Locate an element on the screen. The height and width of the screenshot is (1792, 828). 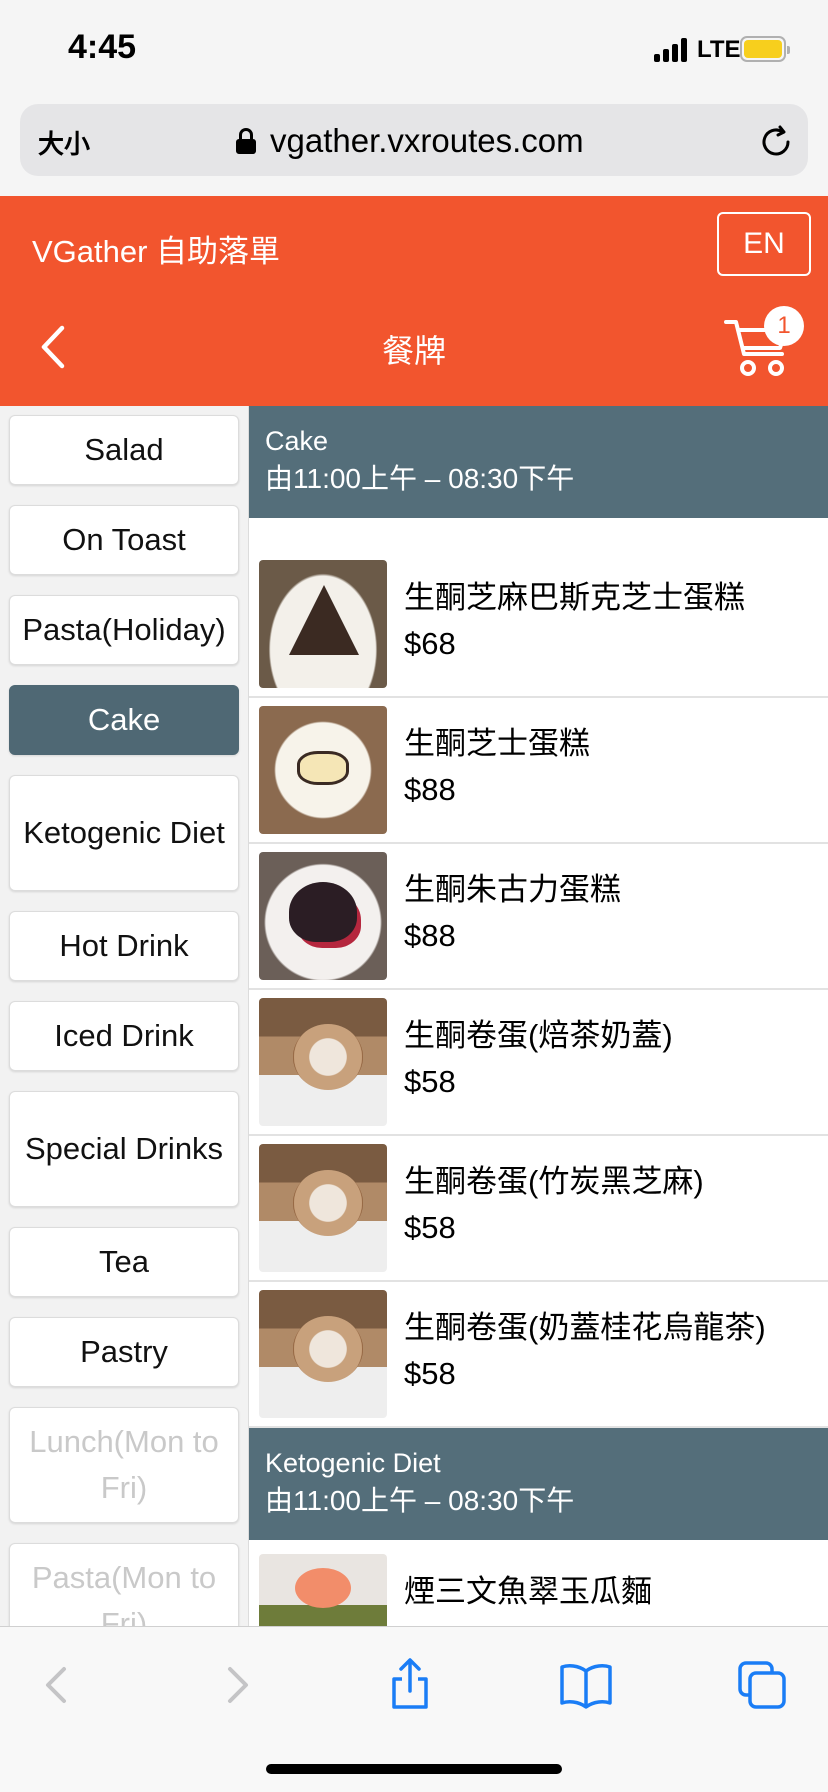
cheesecake-photo is located at coordinates (323, 770).